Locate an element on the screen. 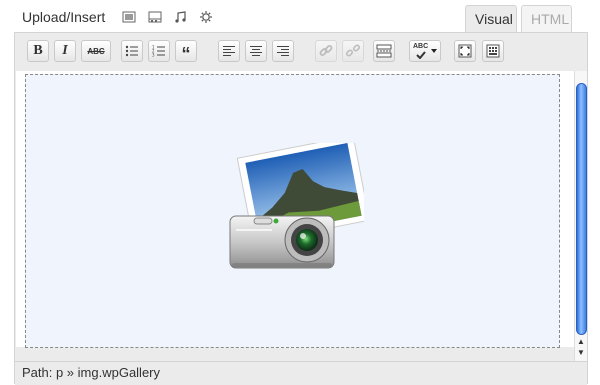 The image size is (600, 385). scroll-thumb is located at coordinates (581, 209).